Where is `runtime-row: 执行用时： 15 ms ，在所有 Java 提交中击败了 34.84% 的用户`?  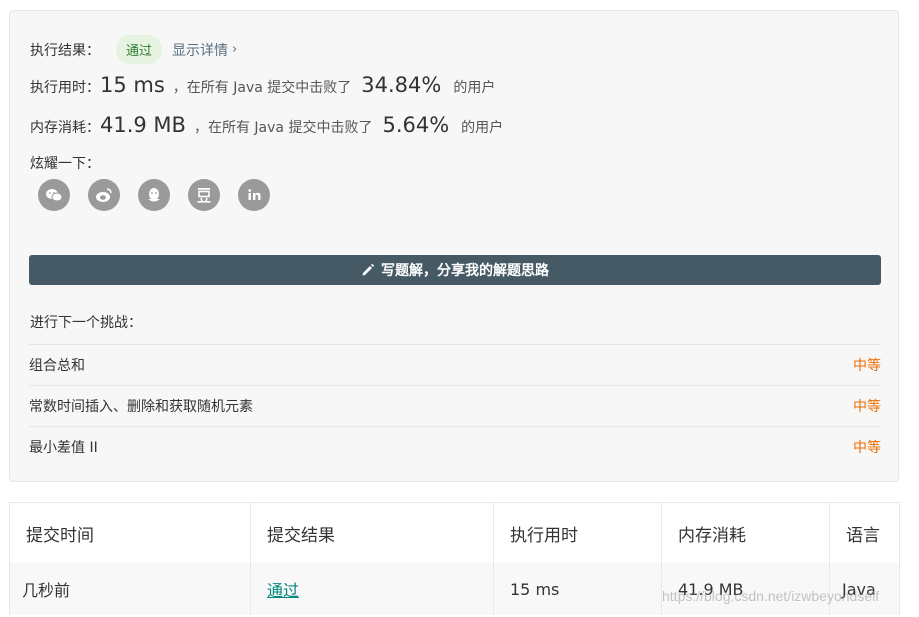
runtime-row: 执行用时： 15 ms ，在所有 Java 提交中击败了 34.84% 的用户 is located at coordinates (262, 85).